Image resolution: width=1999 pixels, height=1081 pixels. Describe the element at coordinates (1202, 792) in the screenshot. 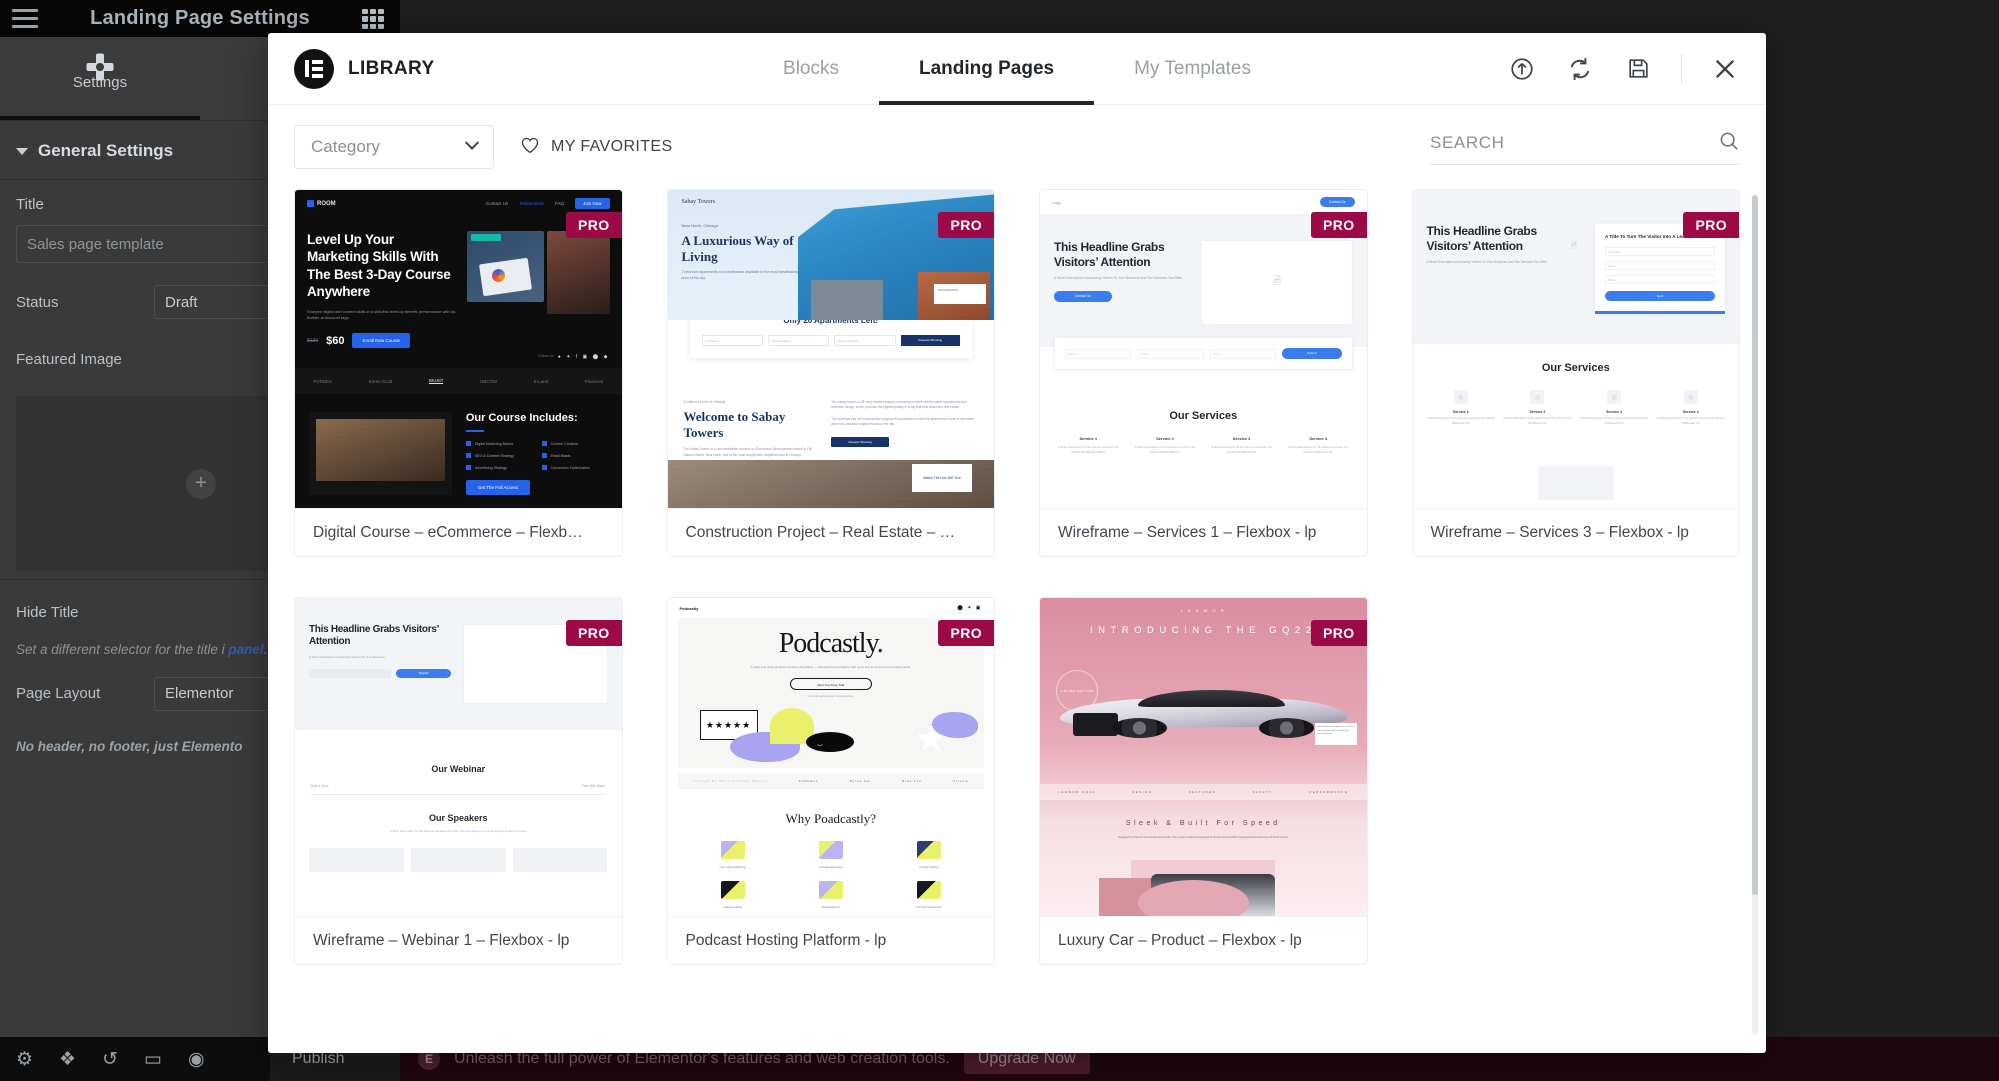

I see `art-nav-item: FEATURES` at that location.